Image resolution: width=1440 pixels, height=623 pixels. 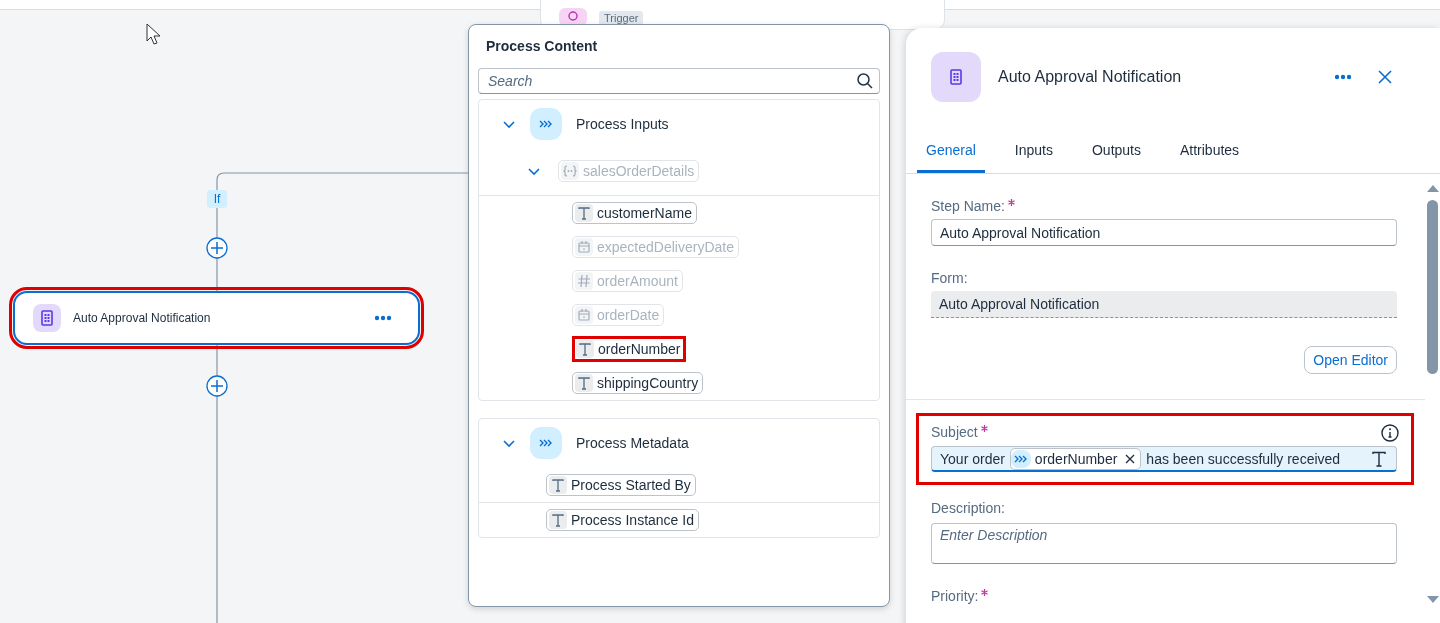 What do you see at coordinates (622, 124) in the screenshot?
I see `tree-group-label: Process Inputs` at bounding box center [622, 124].